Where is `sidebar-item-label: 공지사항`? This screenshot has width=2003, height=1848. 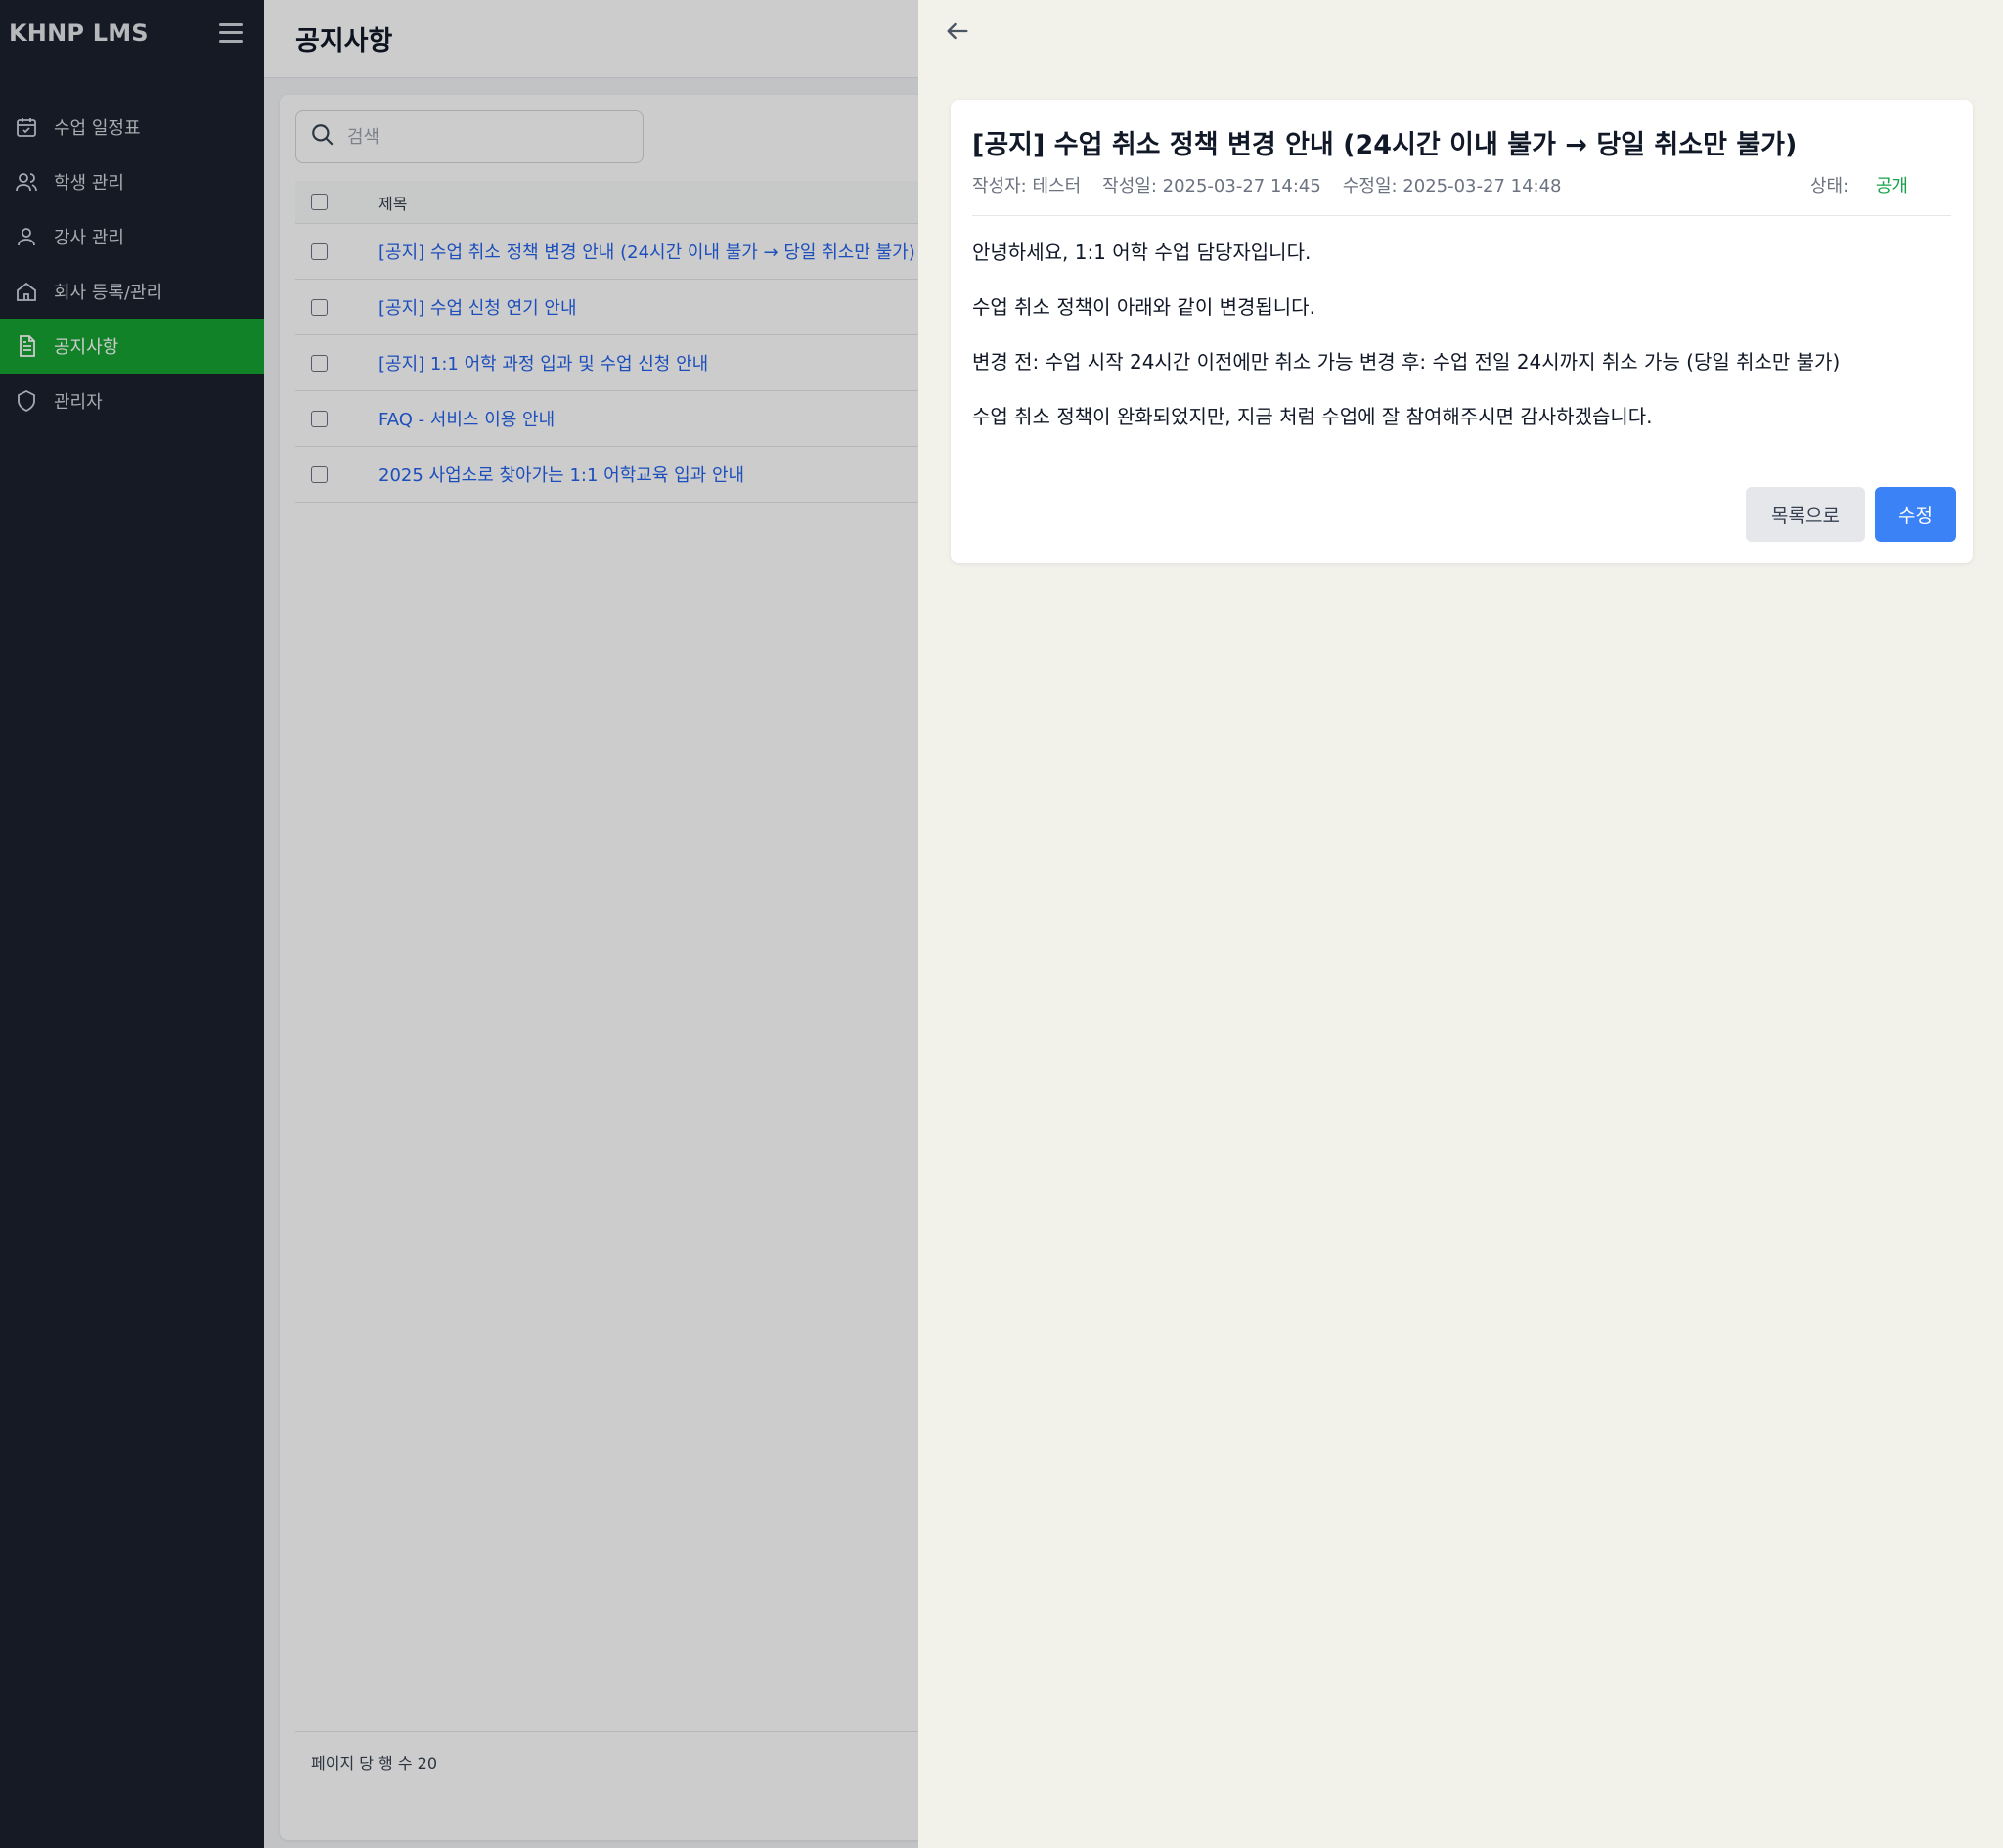
sidebar-item-label: 공지사항 is located at coordinates (87, 347).